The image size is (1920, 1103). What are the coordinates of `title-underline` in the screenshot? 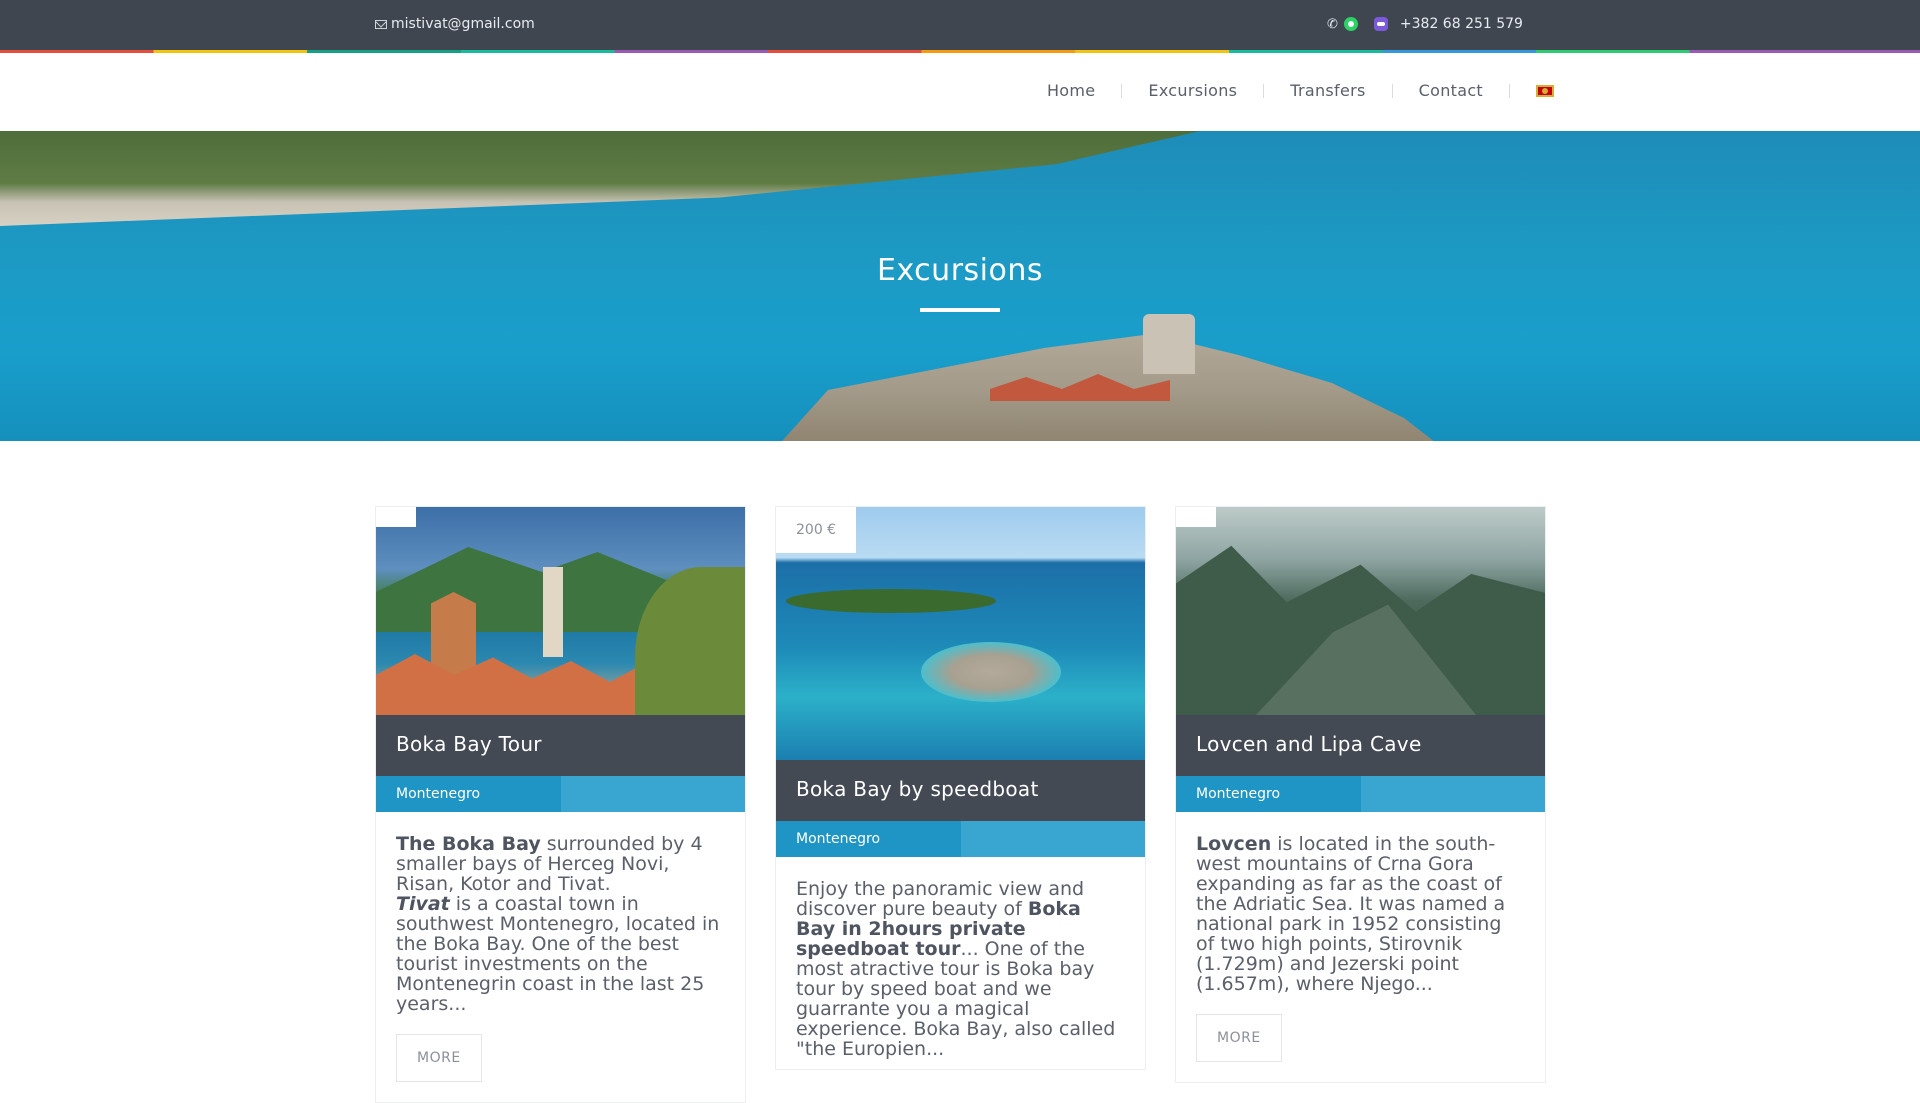 It's located at (960, 310).